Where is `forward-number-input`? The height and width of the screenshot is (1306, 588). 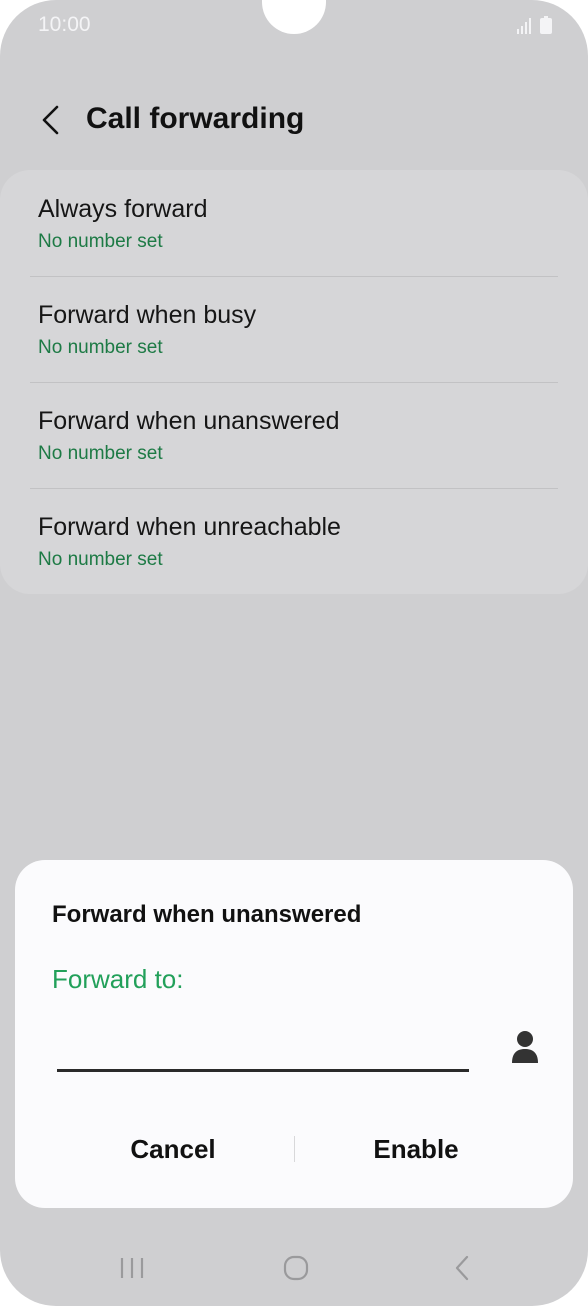
forward-number-input is located at coordinates (263, 1041).